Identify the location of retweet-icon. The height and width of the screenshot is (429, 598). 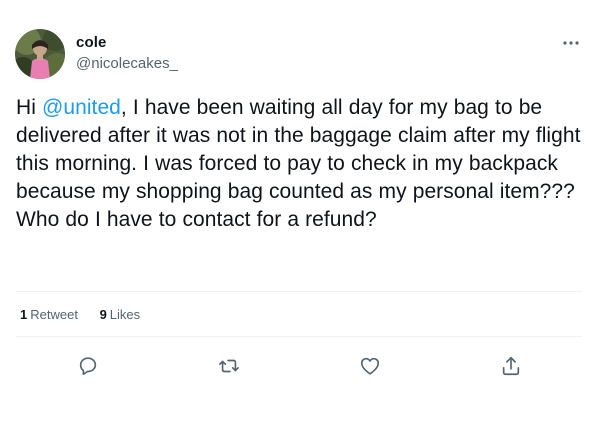
(229, 366).